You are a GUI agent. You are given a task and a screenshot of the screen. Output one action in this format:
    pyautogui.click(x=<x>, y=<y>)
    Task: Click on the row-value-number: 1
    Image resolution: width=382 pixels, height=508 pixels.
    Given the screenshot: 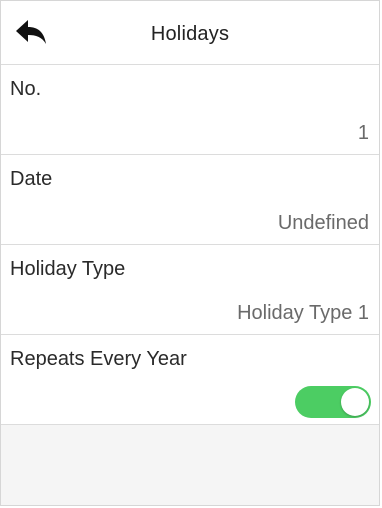 What is the action you would take?
    pyautogui.click(x=363, y=133)
    